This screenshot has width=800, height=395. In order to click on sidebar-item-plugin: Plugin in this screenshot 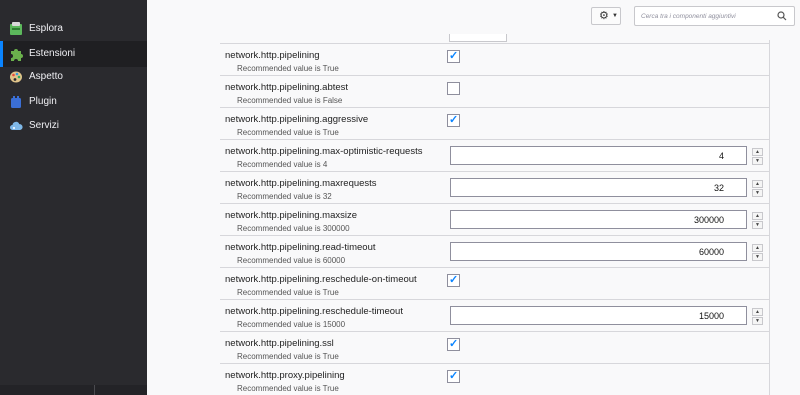, I will do `click(73, 102)`.